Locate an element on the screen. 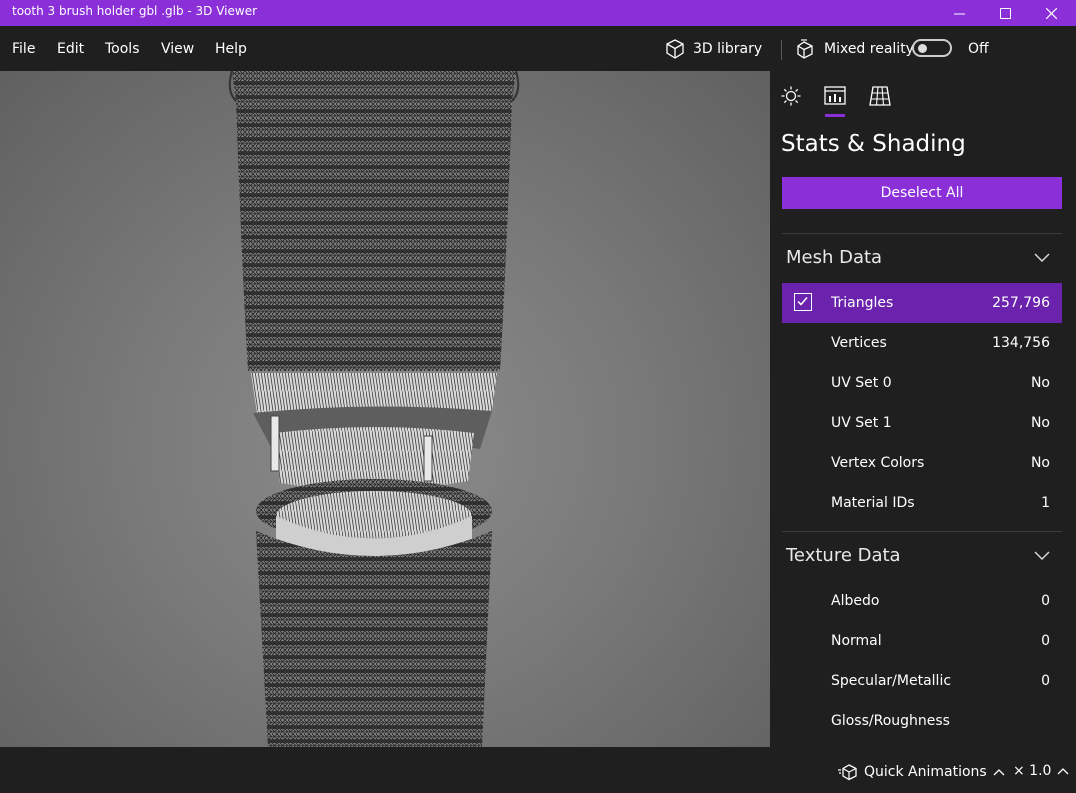 The image size is (1076, 793). animation-speed-button: × 1.0 is located at coordinates (1041, 771).